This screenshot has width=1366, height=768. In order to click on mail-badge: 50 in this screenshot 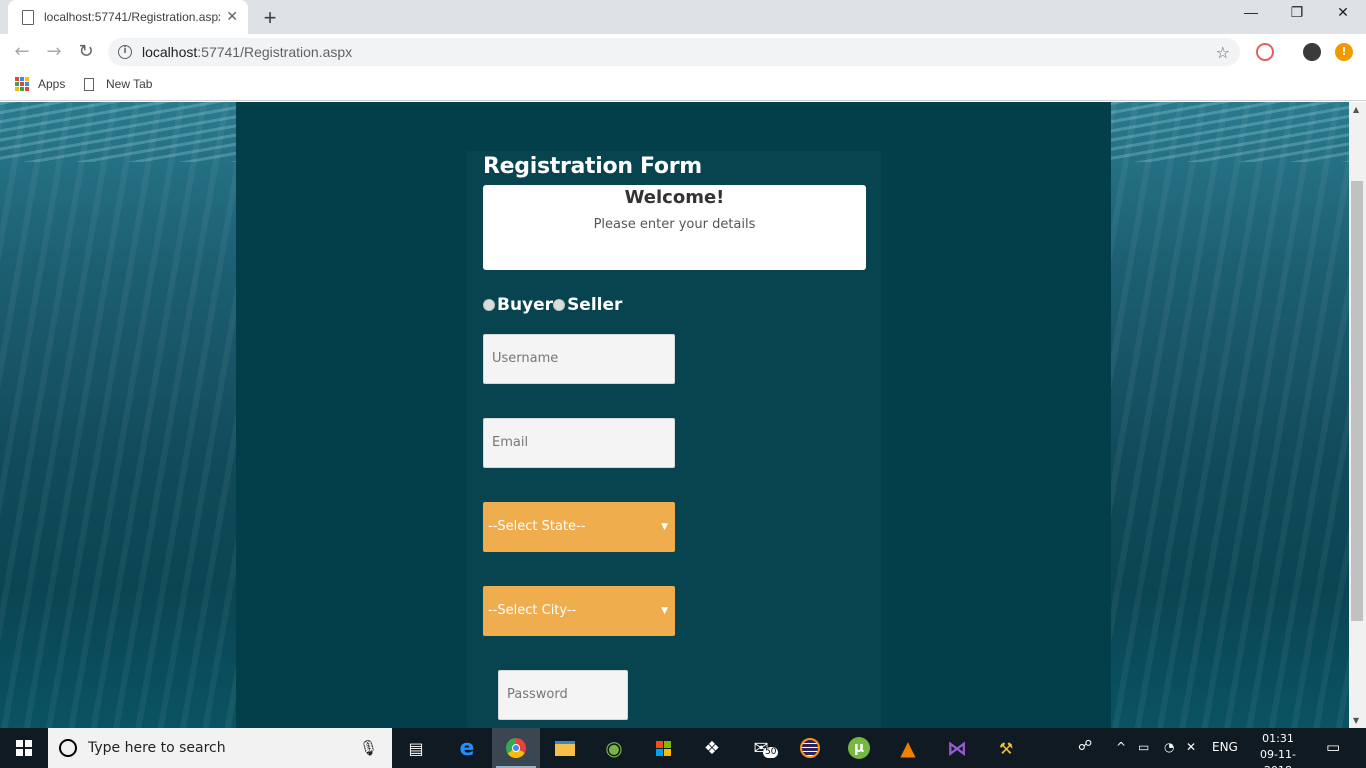, I will do `click(771, 752)`.